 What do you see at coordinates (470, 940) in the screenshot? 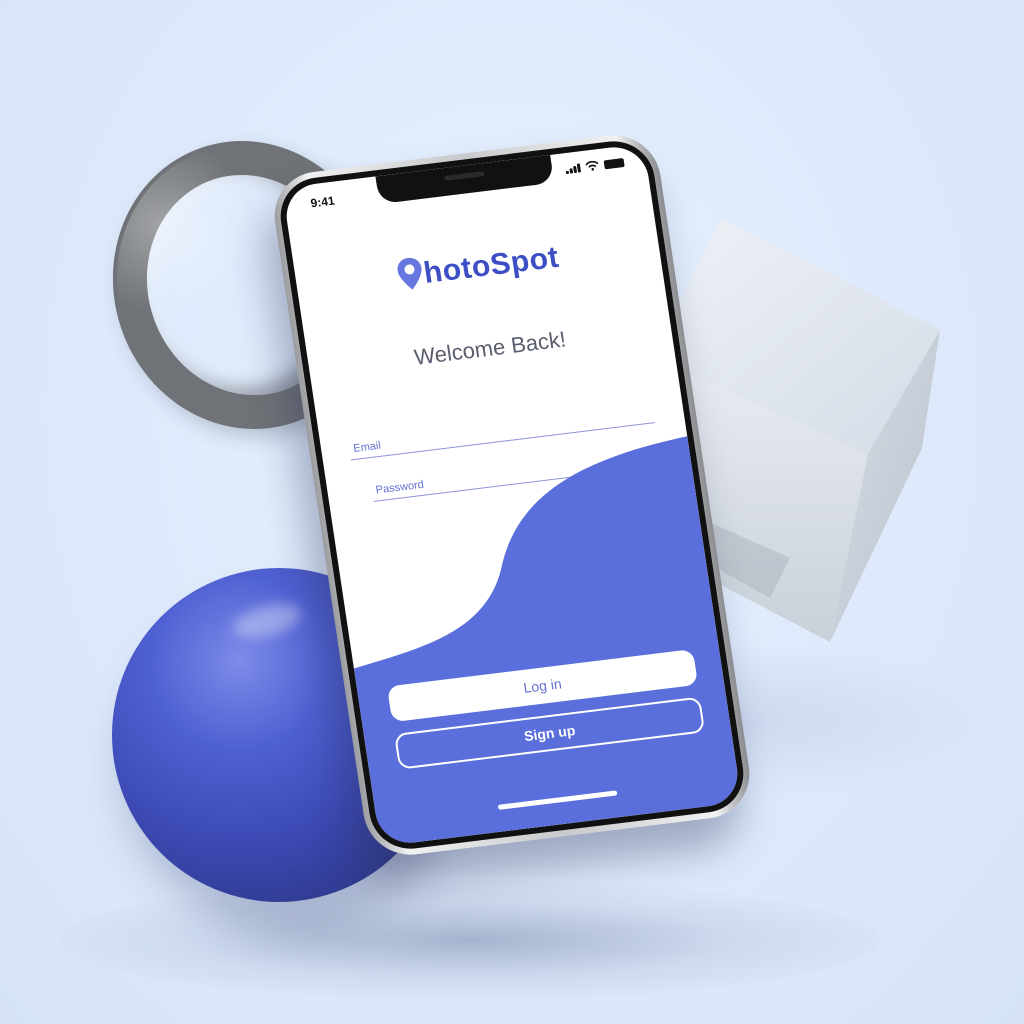
I see `floor-shadow` at bounding box center [470, 940].